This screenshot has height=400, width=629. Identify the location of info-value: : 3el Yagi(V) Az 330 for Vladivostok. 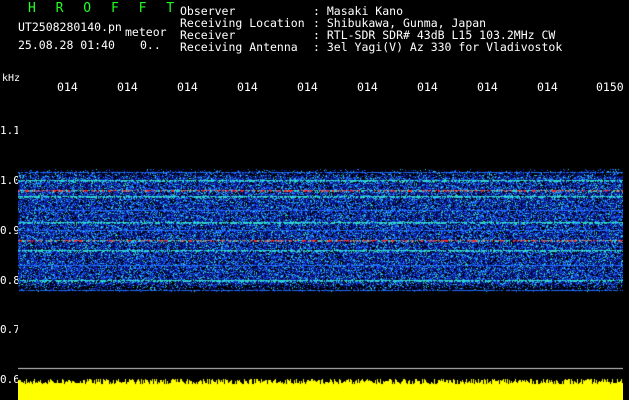
(438, 47).